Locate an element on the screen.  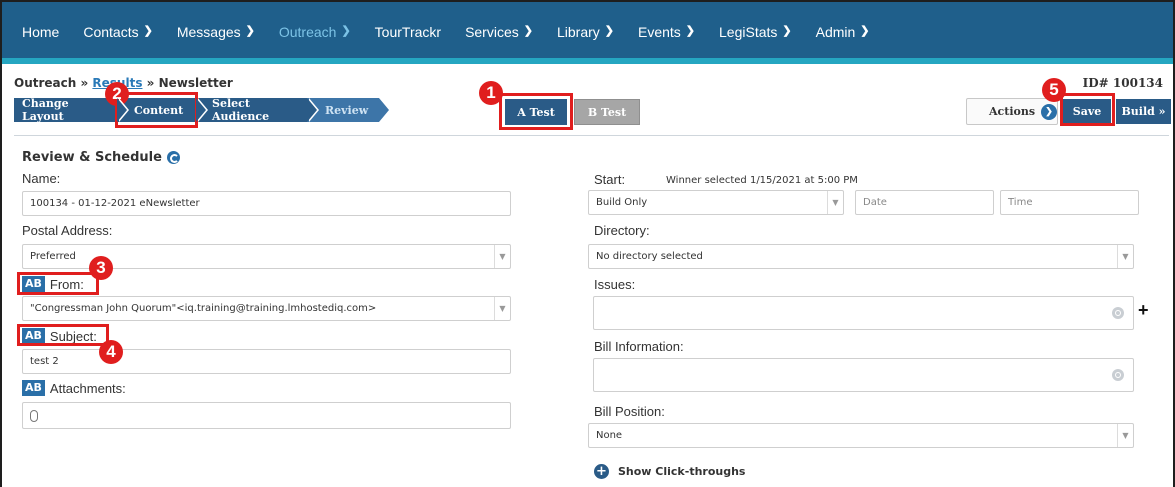
directory-label: Directory: is located at coordinates (622, 230).